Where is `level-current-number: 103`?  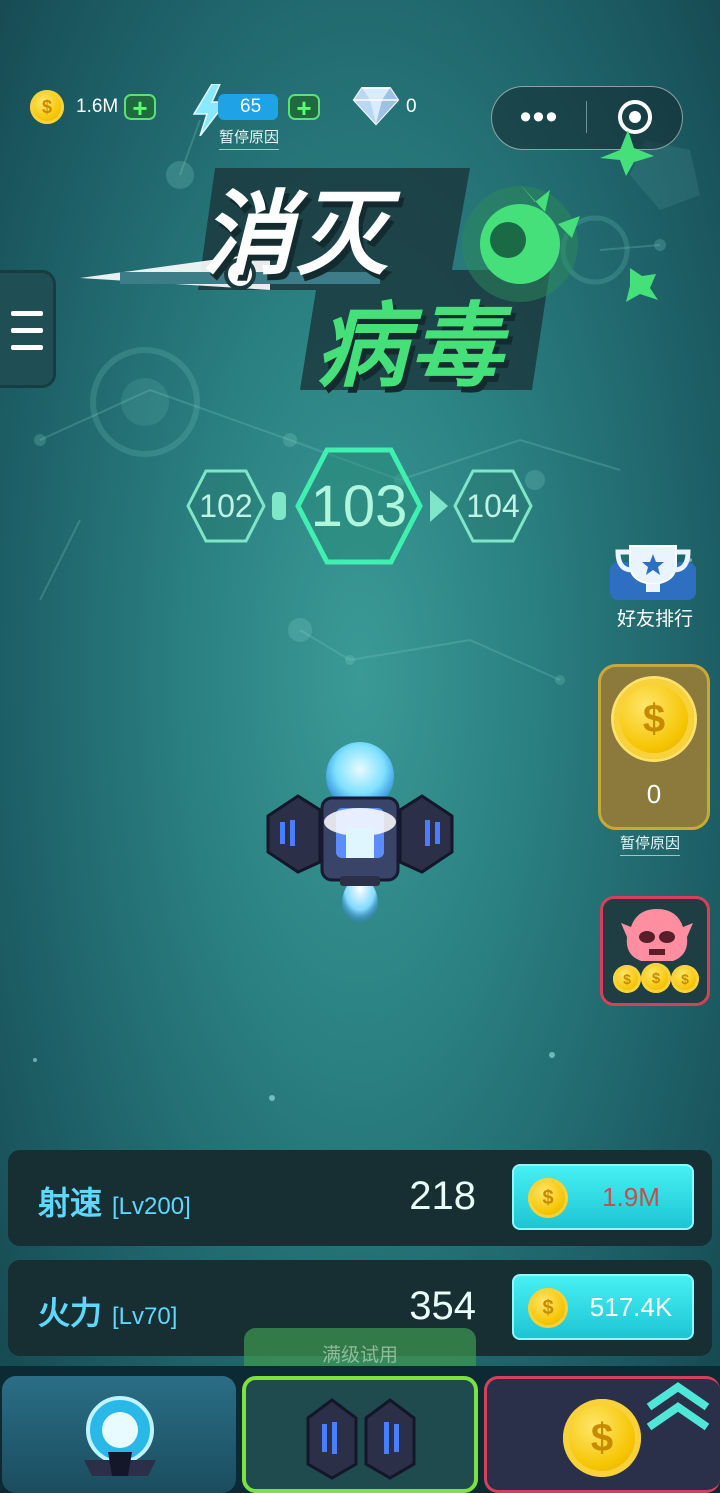 level-current-number: 103 is located at coordinates (359, 506).